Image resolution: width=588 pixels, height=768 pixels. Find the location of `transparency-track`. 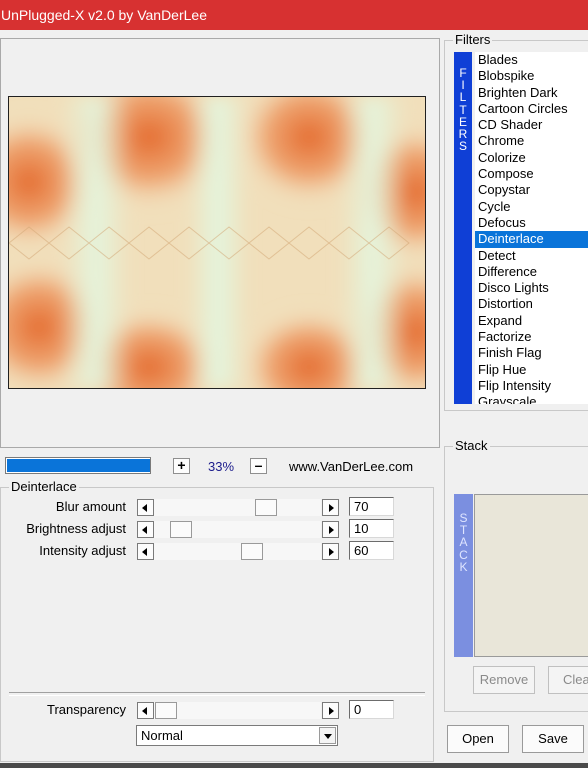

transparency-track is located at coordinates (237, 710).